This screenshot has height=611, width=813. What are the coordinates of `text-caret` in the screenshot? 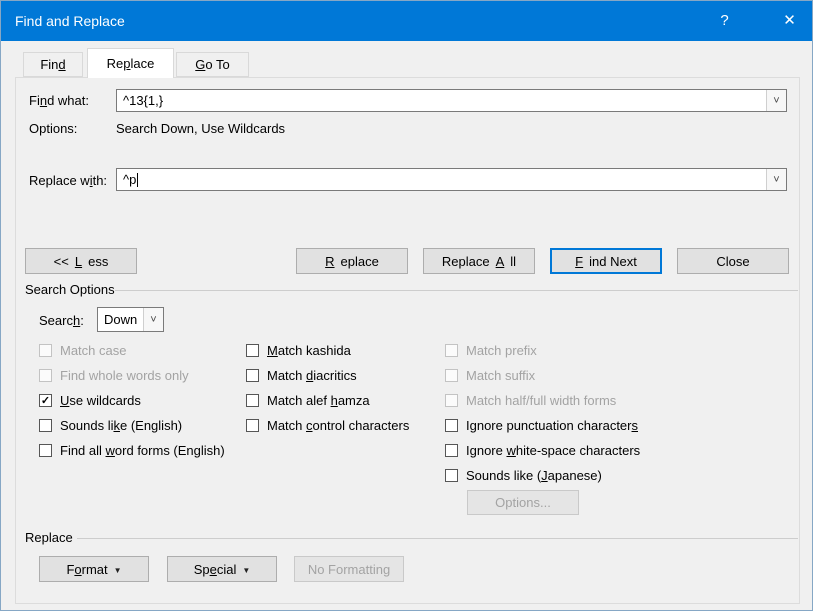 It's located at (138, 179).